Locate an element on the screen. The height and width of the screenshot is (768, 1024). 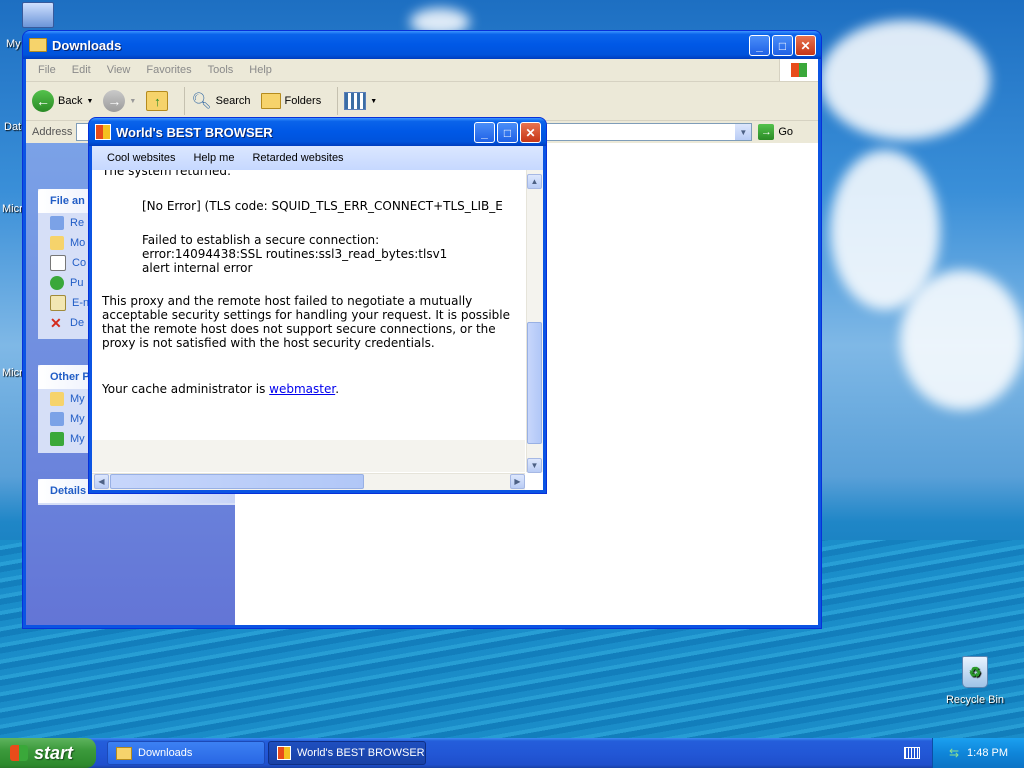
go-button: → Go is located at coordinates (775, 132).